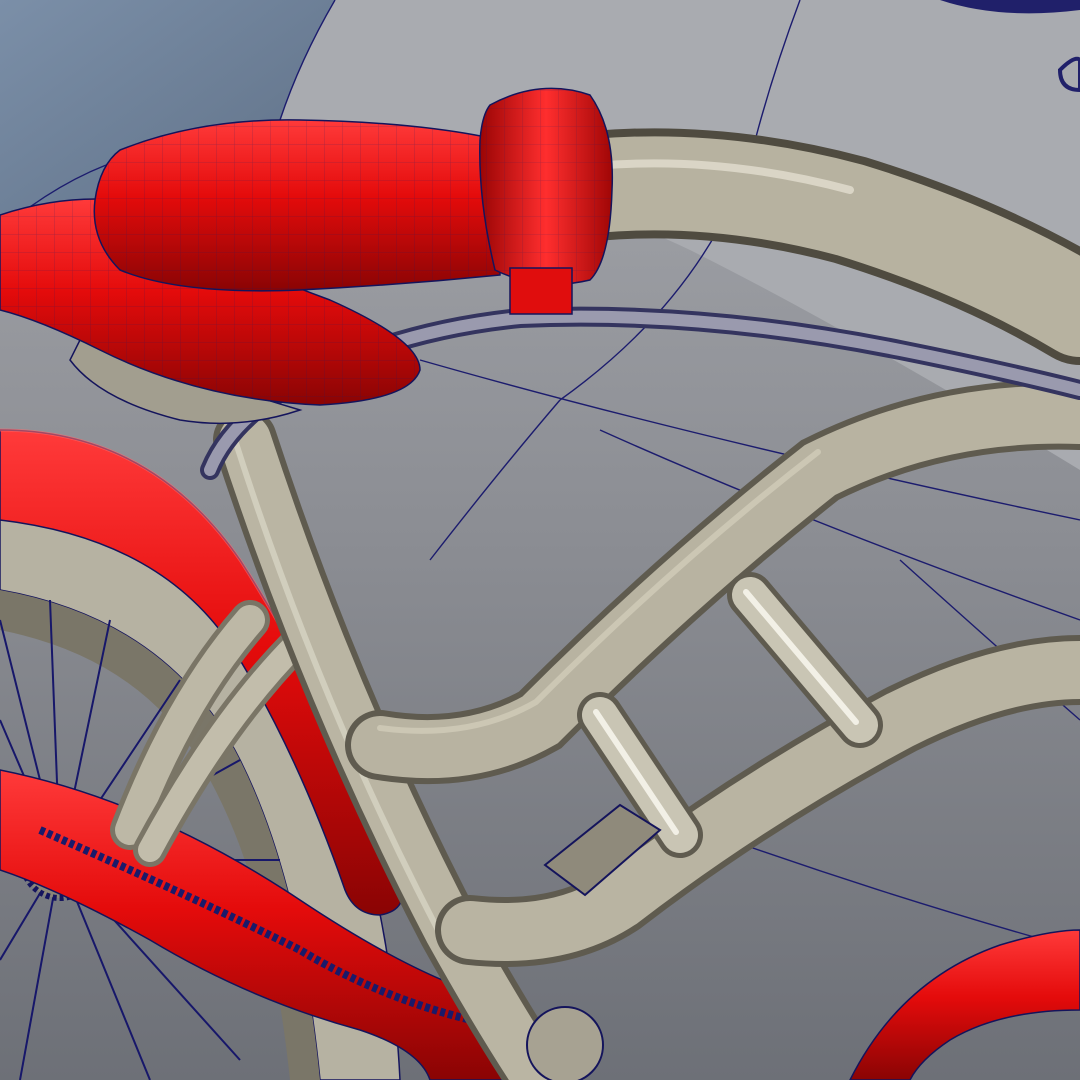 The width and height of the screenshot is (1080, 1080). What do you see at coordinates (297, 205) in the screenshot?
I see `handlebar-grip` at bounding box center [297, 205].